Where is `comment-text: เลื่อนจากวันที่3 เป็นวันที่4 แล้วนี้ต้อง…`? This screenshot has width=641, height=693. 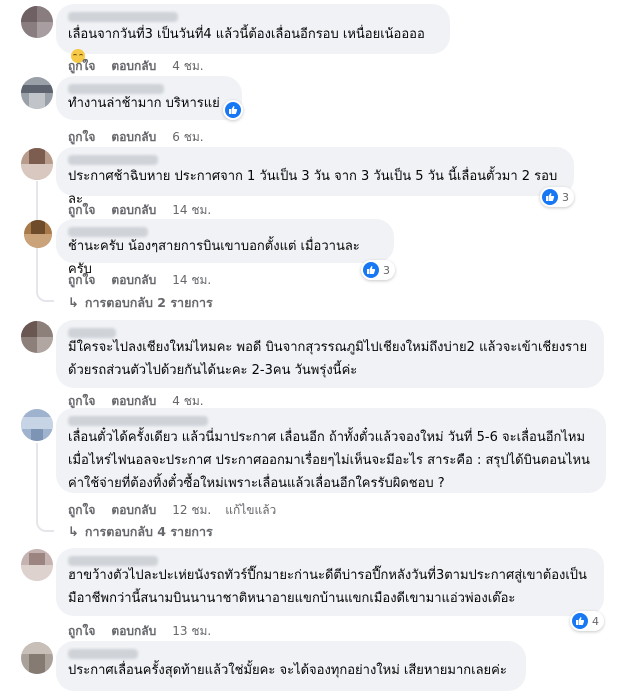
comment-text: เลื่อนจากวันที่3 เป็นวันที่4 แล้วนี้ต้อง… is located at coordinates (246, 34).